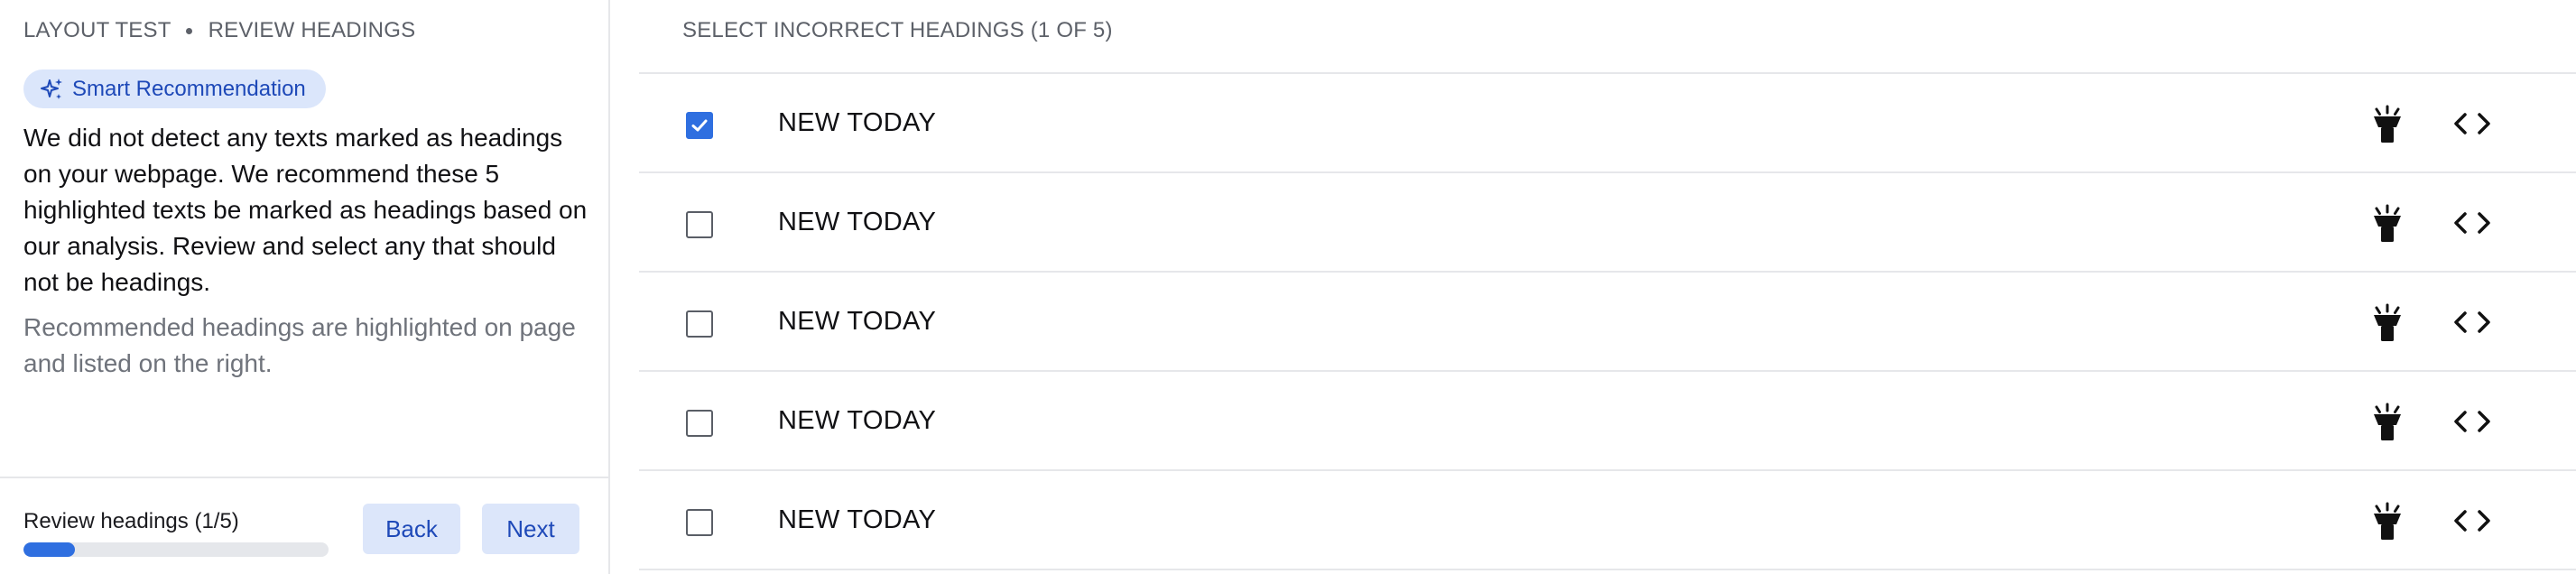 The width and height of the screenshot is (2576, 574). I want to click on list-header: SELECT INCORRECT HEADINGS (1 OF 5), so click(898, 30).